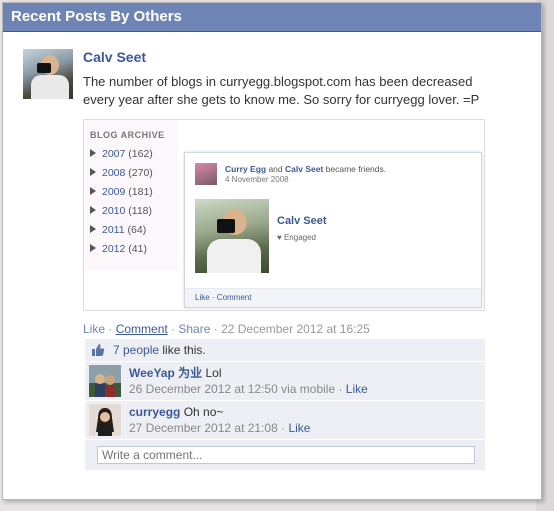 This screenshot has height=511, width=554. I want to click on archive-item: 2012 (41), so click(121, 252).